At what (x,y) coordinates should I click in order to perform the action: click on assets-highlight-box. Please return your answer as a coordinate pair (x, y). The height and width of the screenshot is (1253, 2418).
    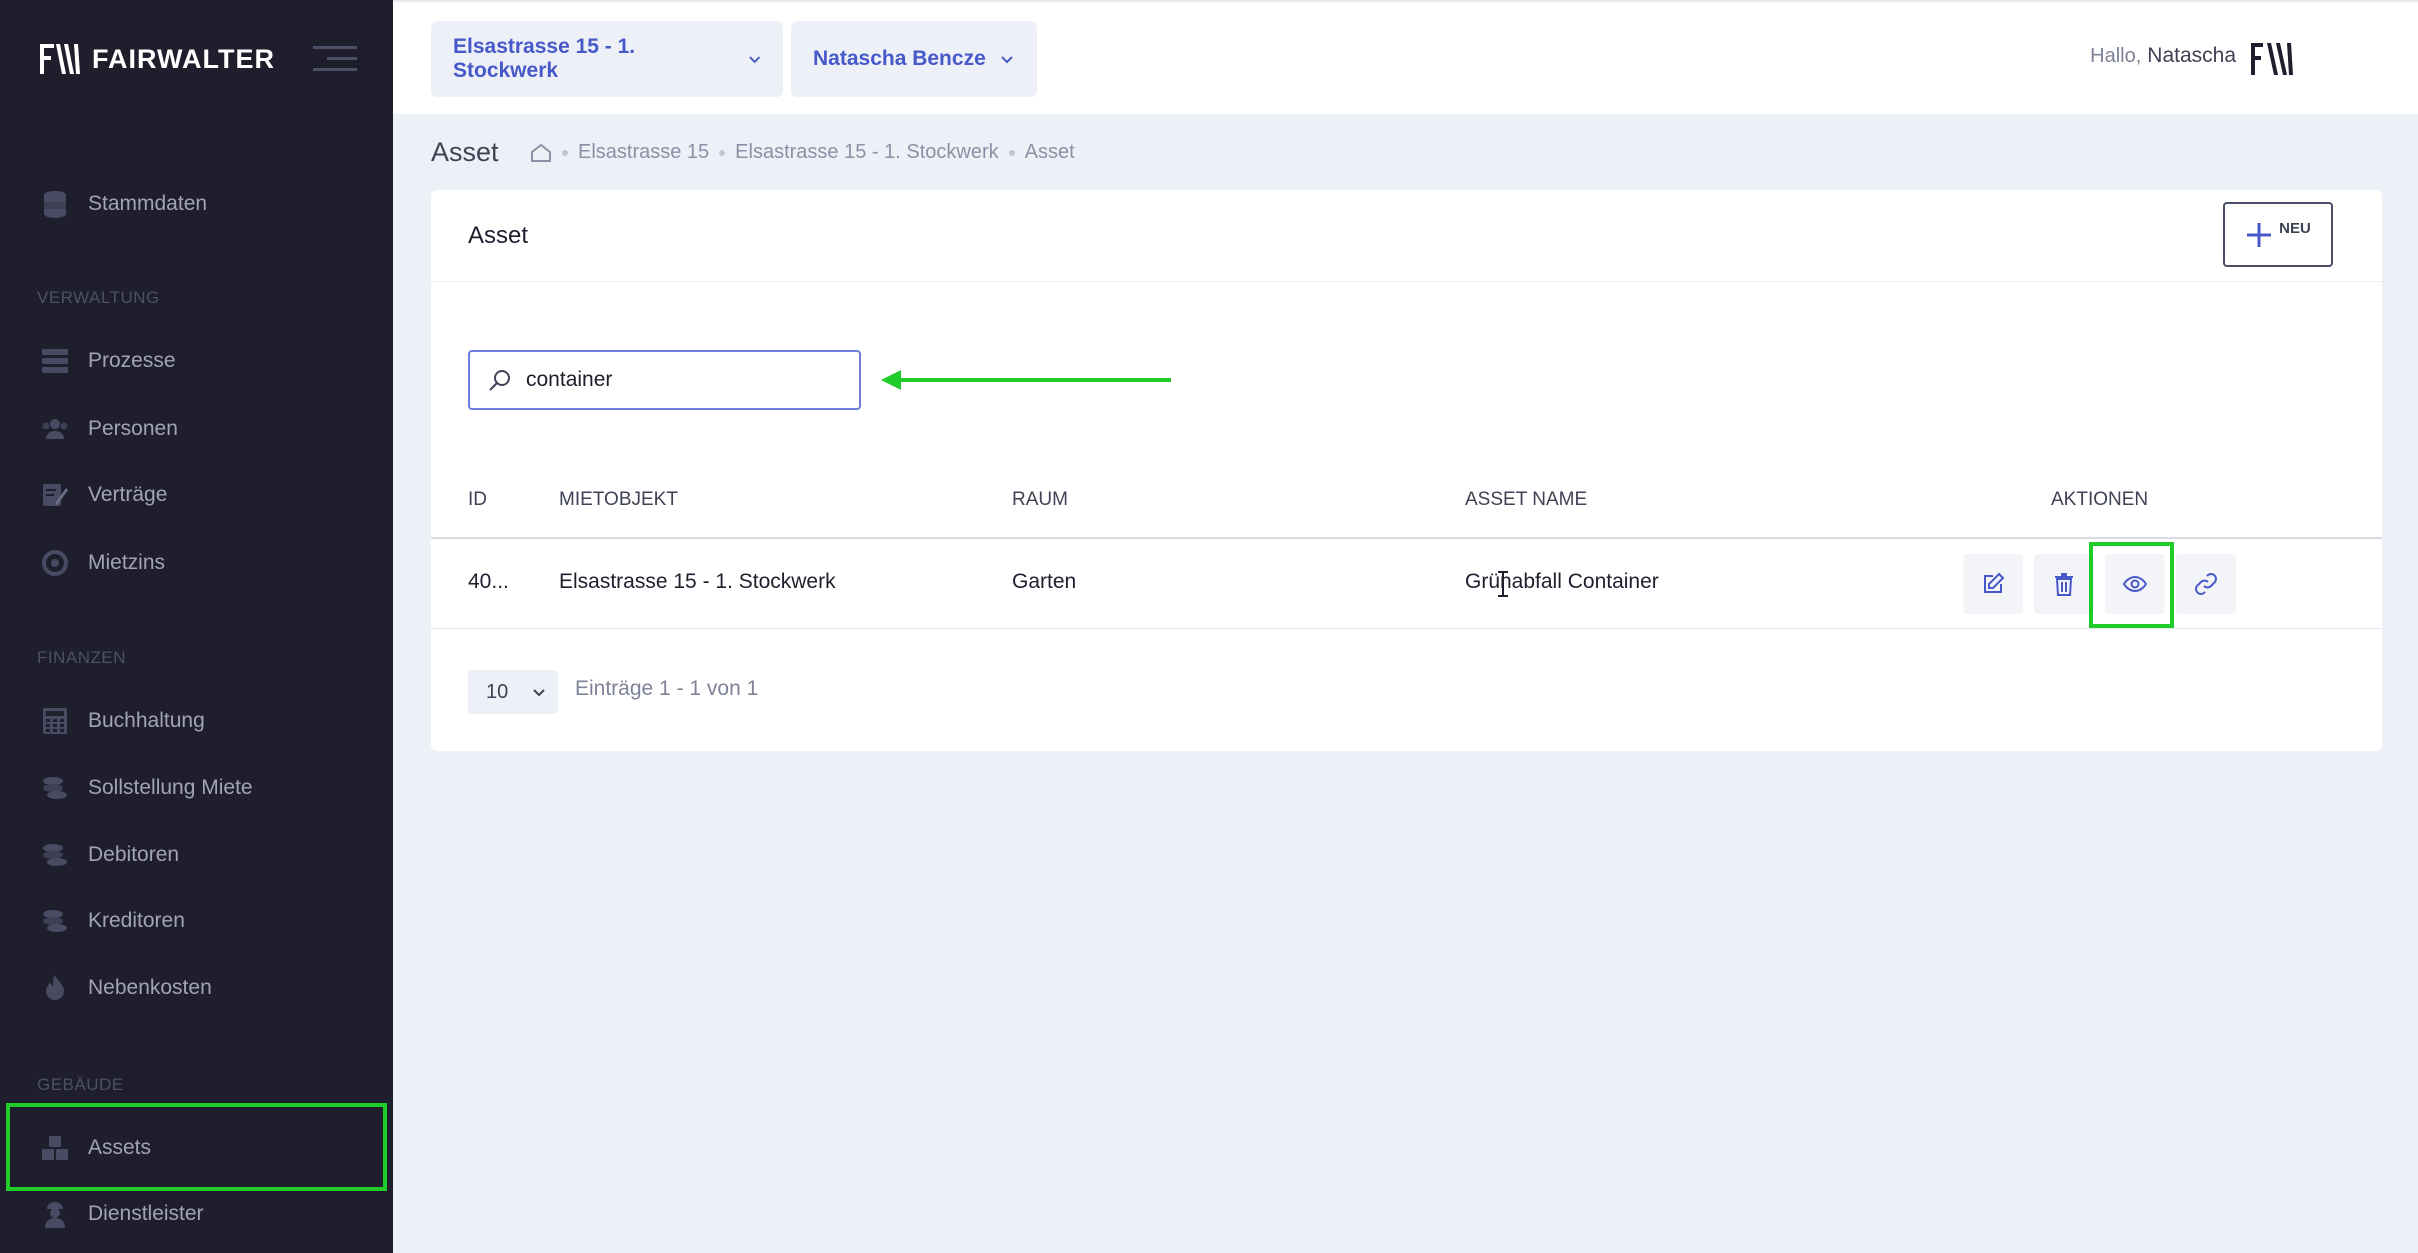
    Looking at the image, I should click on (196, 1147).